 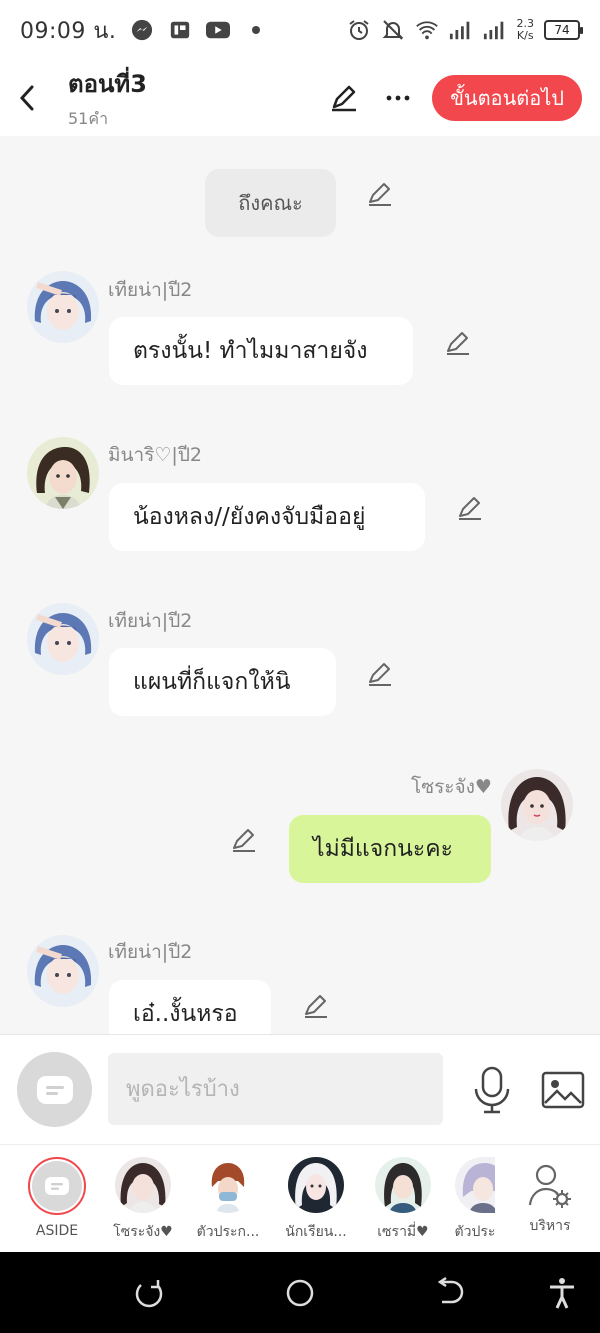 What do you see at coordinates (450, 1293) in the screenshot?
I see `back-nav-icon` at bounding box center [450, 1293].